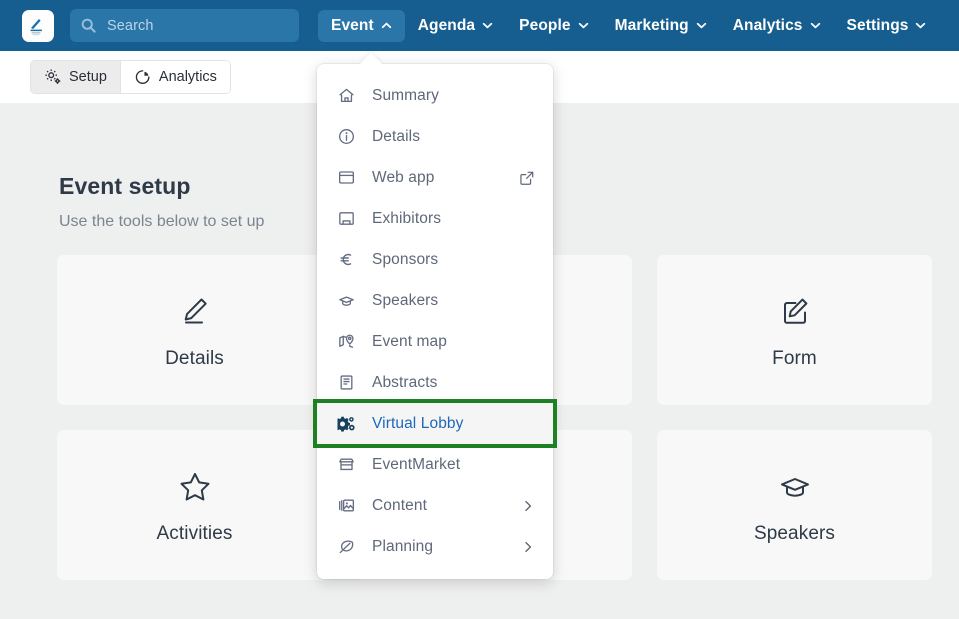 This screenshot has width=959, height=619. I want to click on menu-item-speakers: Speakers, so click(435, 300).